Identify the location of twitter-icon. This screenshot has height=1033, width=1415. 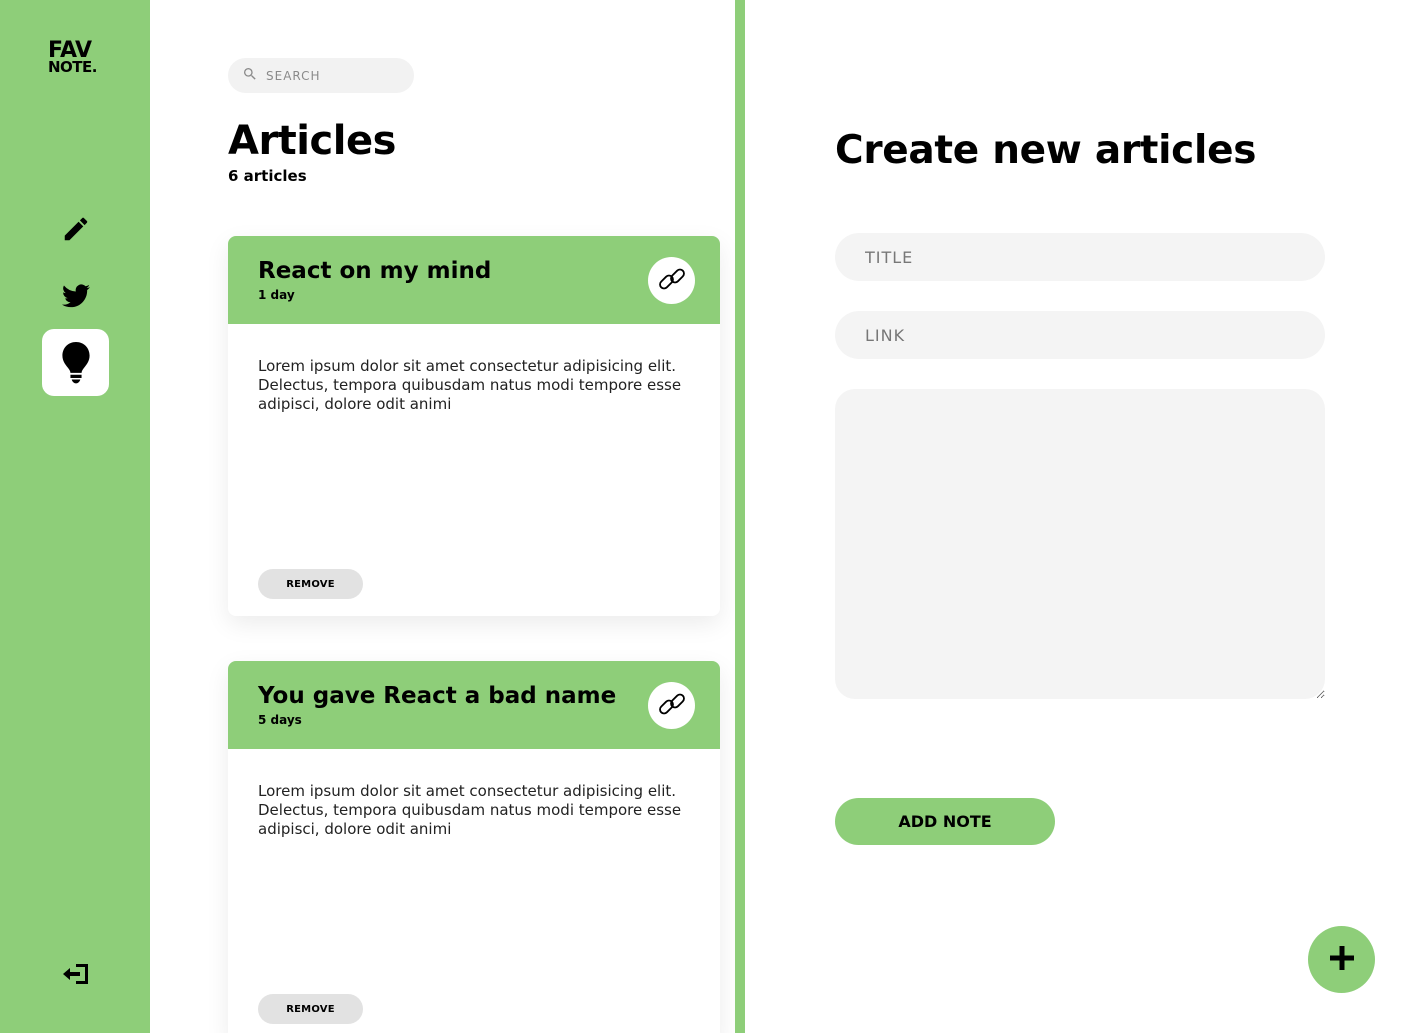
(75, 295).